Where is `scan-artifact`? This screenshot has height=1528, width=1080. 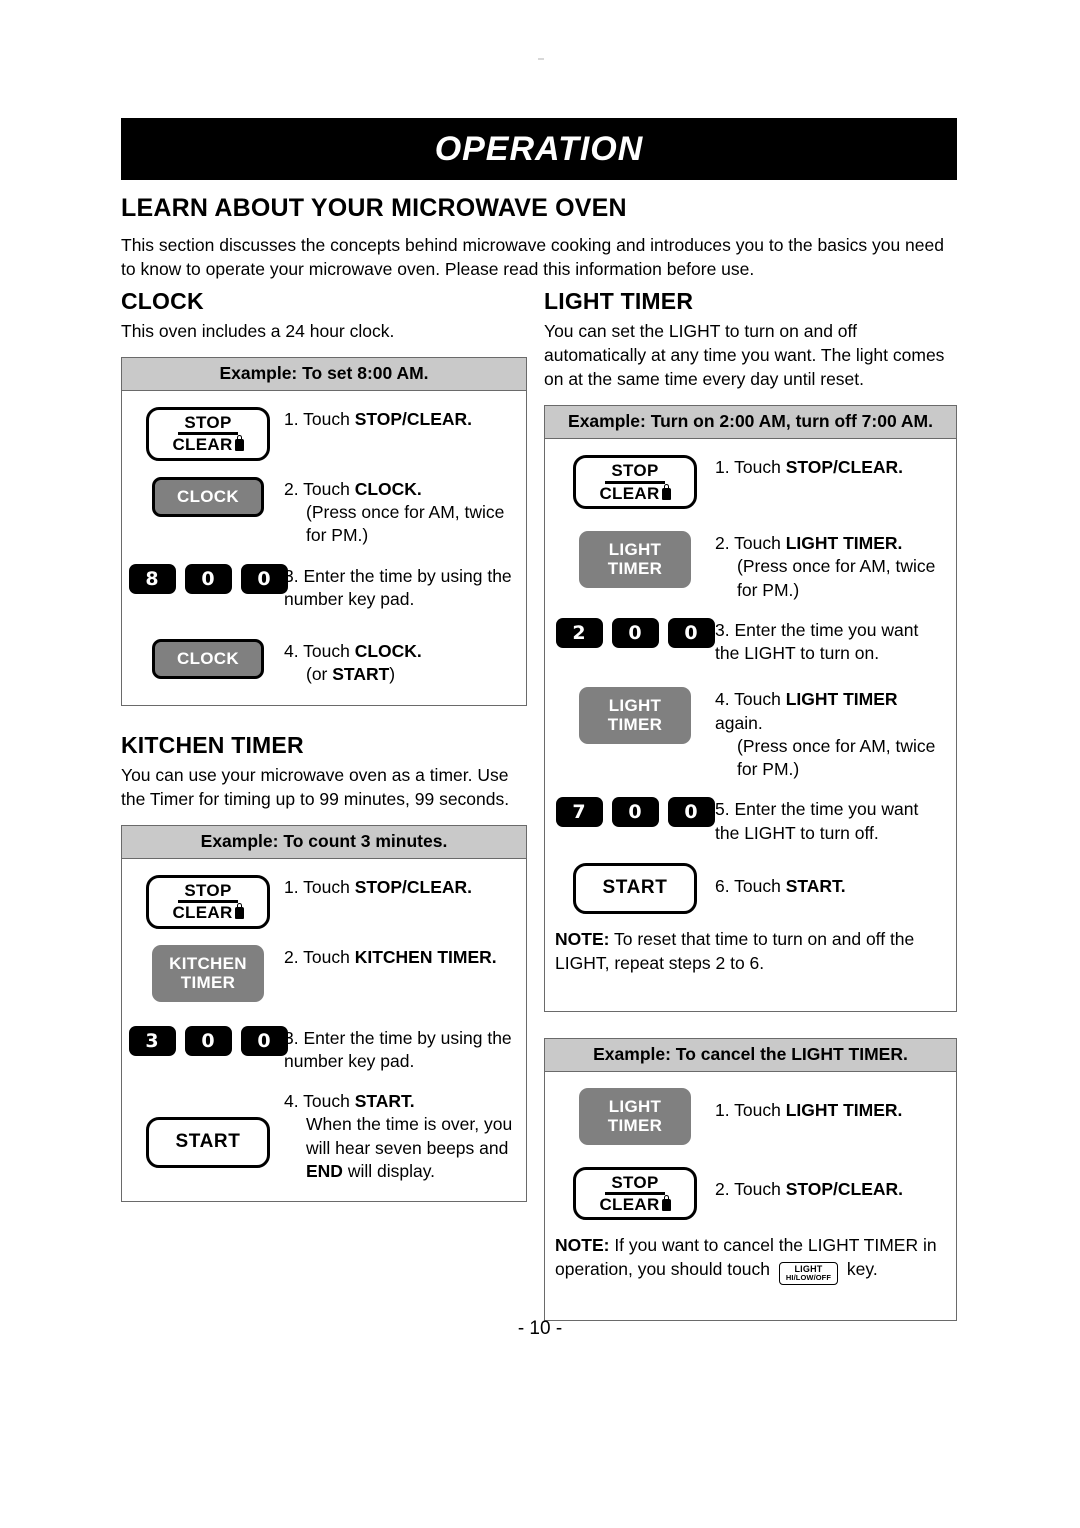
scan-artifact is located at coordinates (541, 59).